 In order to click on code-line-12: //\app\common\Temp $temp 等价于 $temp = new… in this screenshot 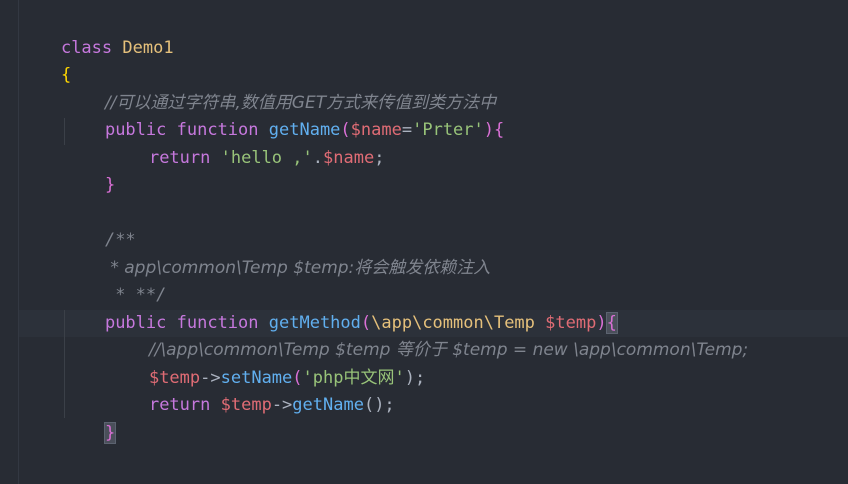, I will do `click(428, 335)`.